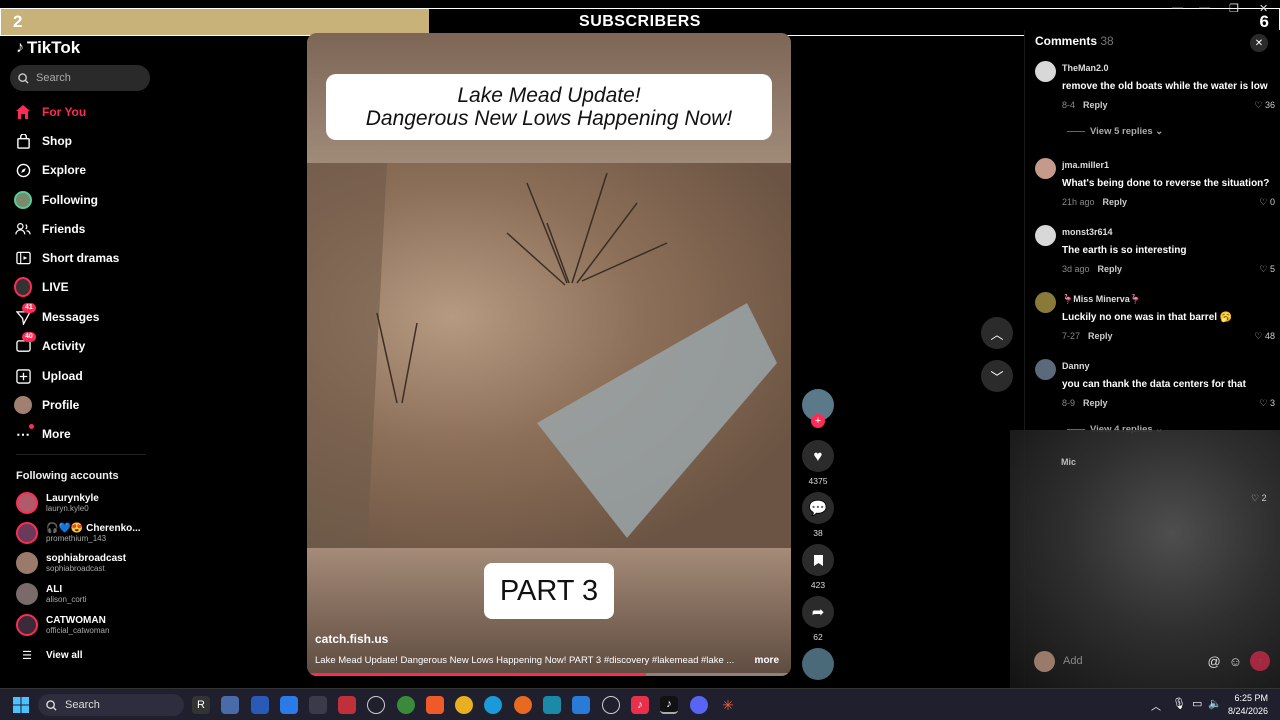  Describe the element at coordinates (1179, 703) in the screenshot. I see `microphone-icon: 🎙` at that location.